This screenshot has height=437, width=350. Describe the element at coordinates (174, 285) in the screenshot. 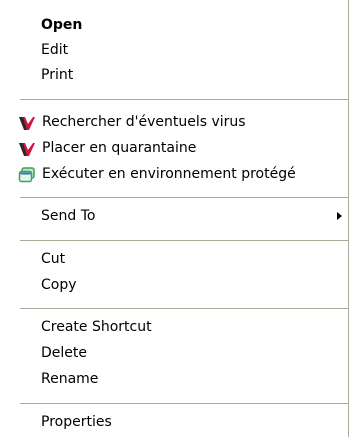

I see `menu-item-copy: Copy` at that location.